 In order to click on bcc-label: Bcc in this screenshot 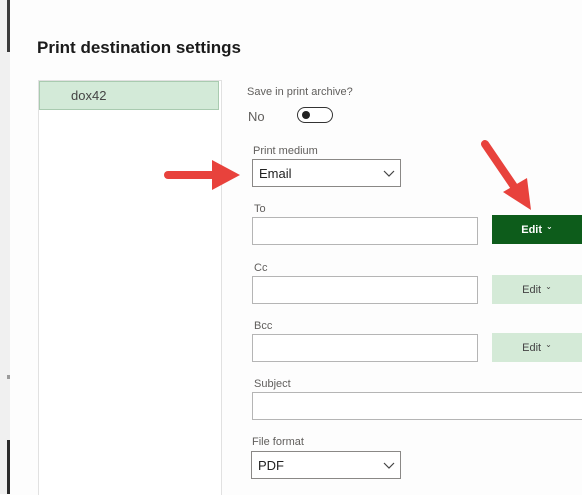, I will do `click(263, 326)`.